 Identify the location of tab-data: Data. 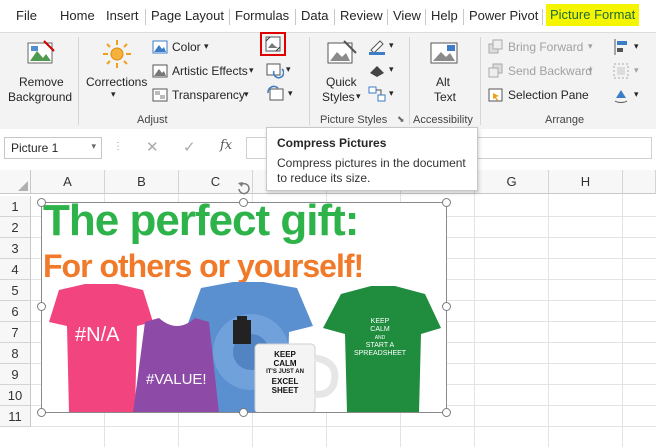
(314, 17).